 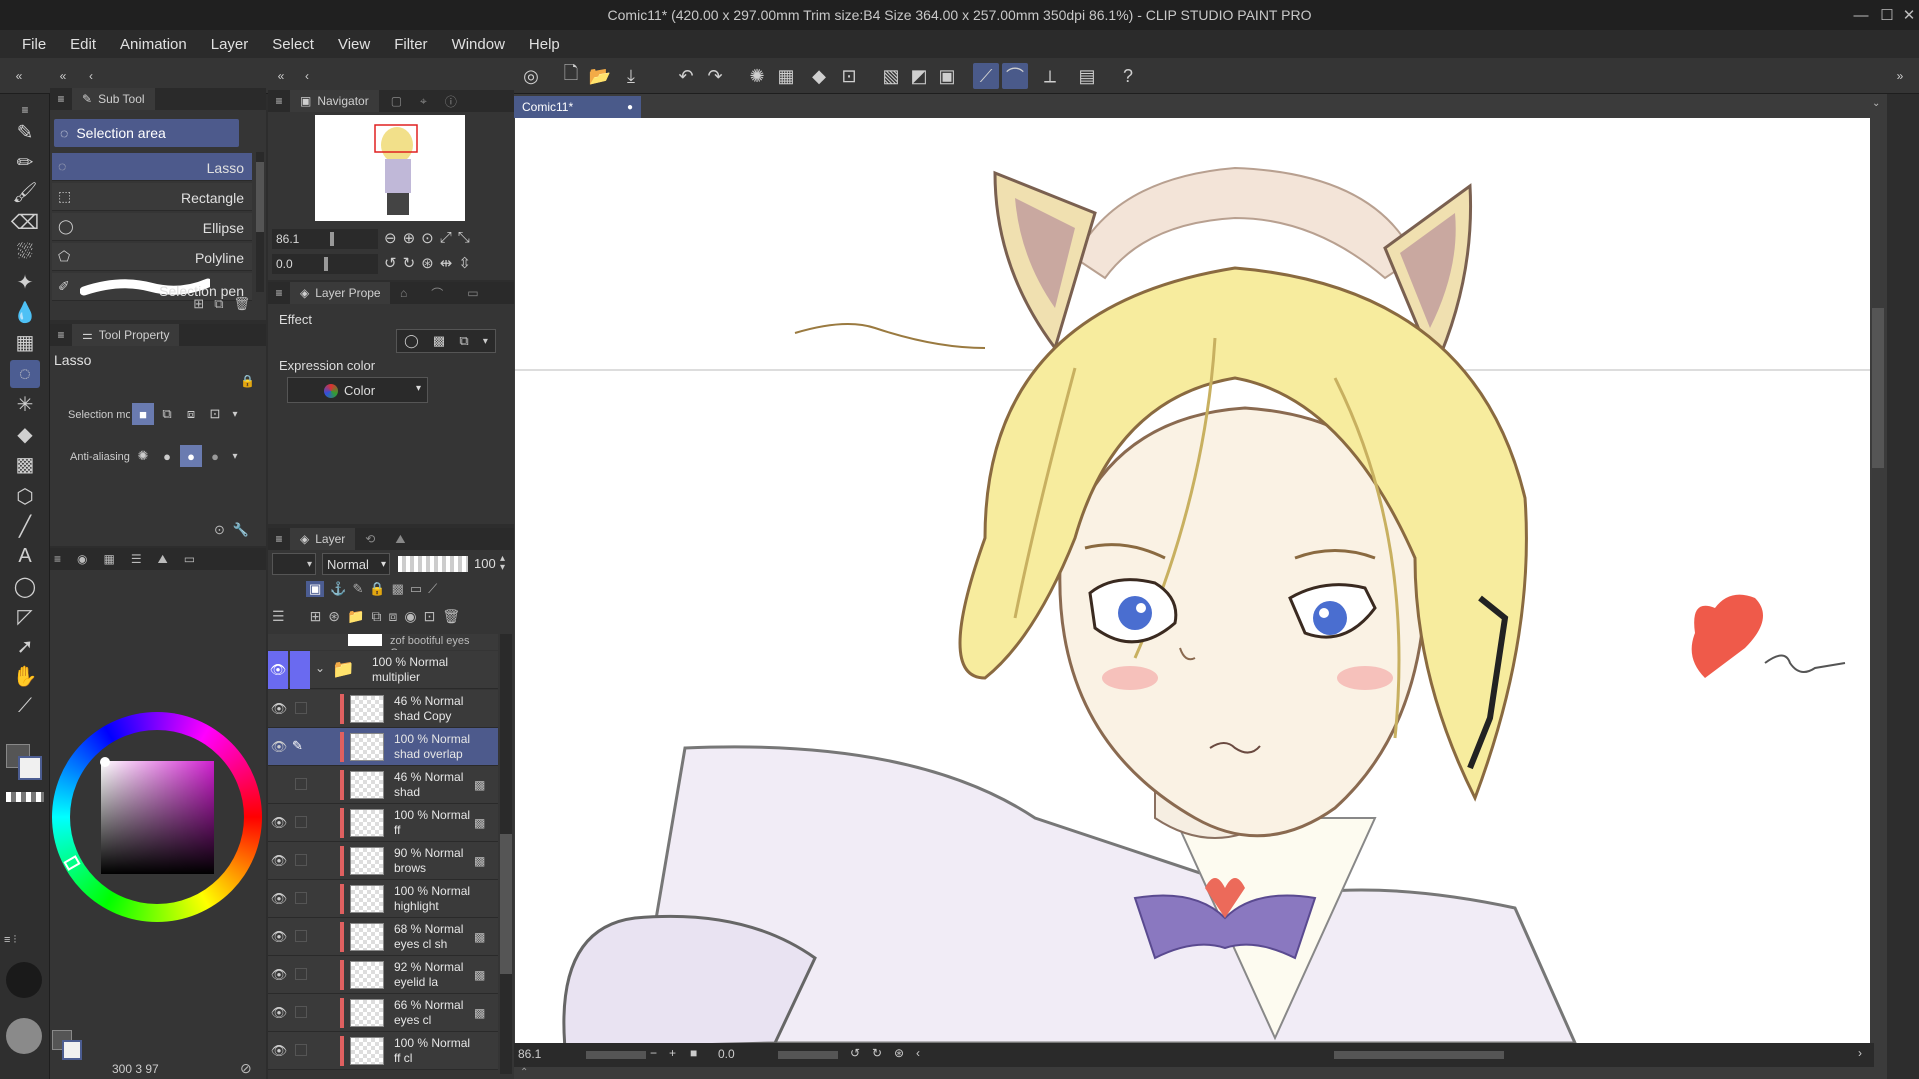 I want to click on navigator-zoom-field: 86.1, so click(x=325, y=239).